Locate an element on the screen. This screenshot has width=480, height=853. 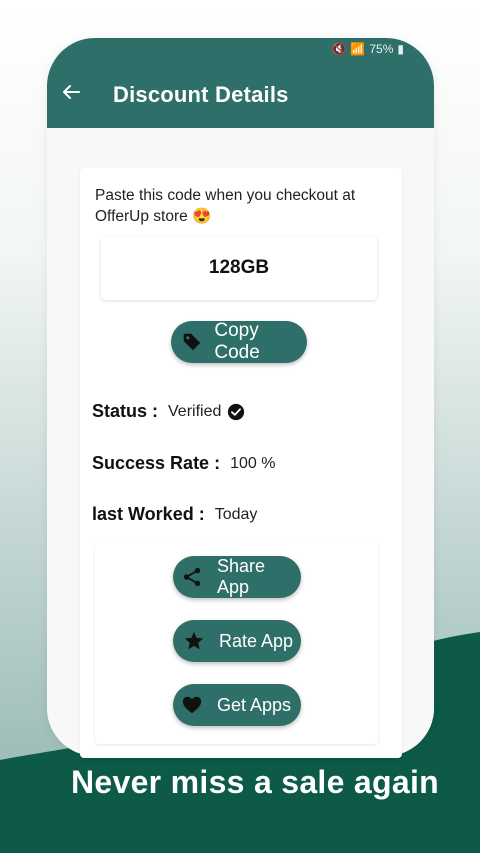
coupon-code: 128GB is located at coordinates (239, 267).